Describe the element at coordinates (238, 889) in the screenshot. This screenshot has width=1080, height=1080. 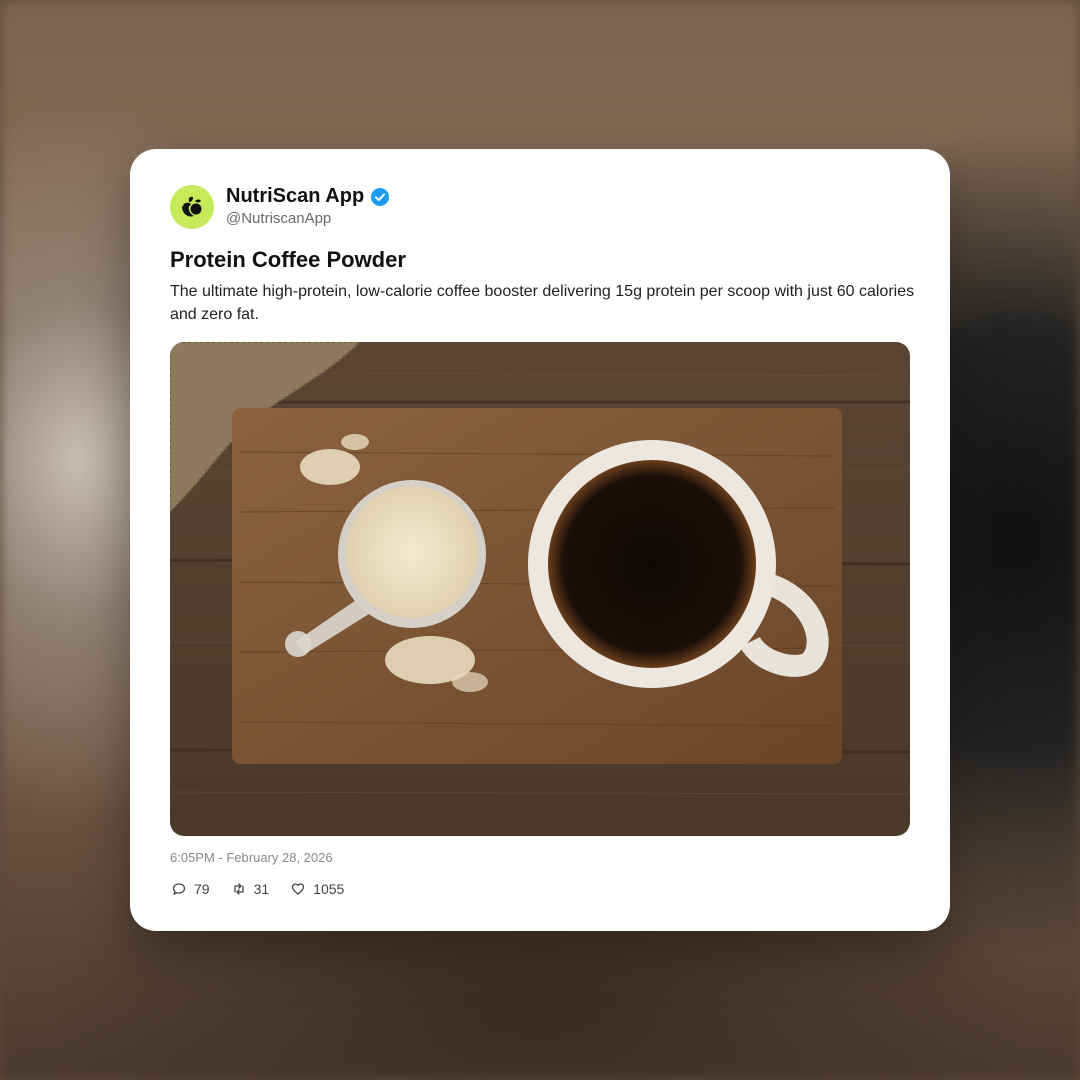
I see `retweet-icon` at that location.